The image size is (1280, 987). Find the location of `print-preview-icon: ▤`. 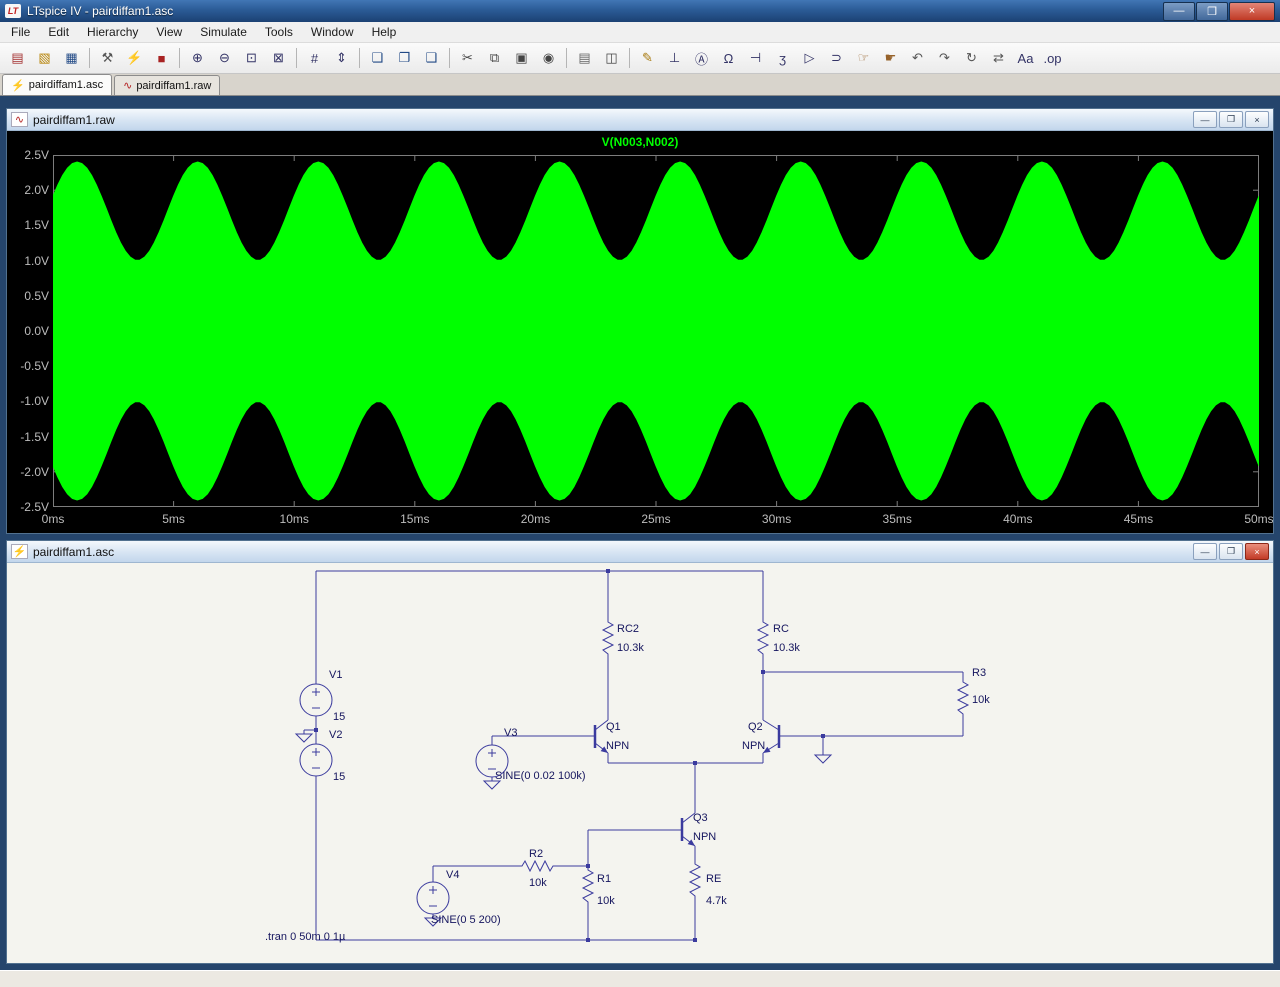

print-preview-icon: ▤ is located at coordinates (584, 58).